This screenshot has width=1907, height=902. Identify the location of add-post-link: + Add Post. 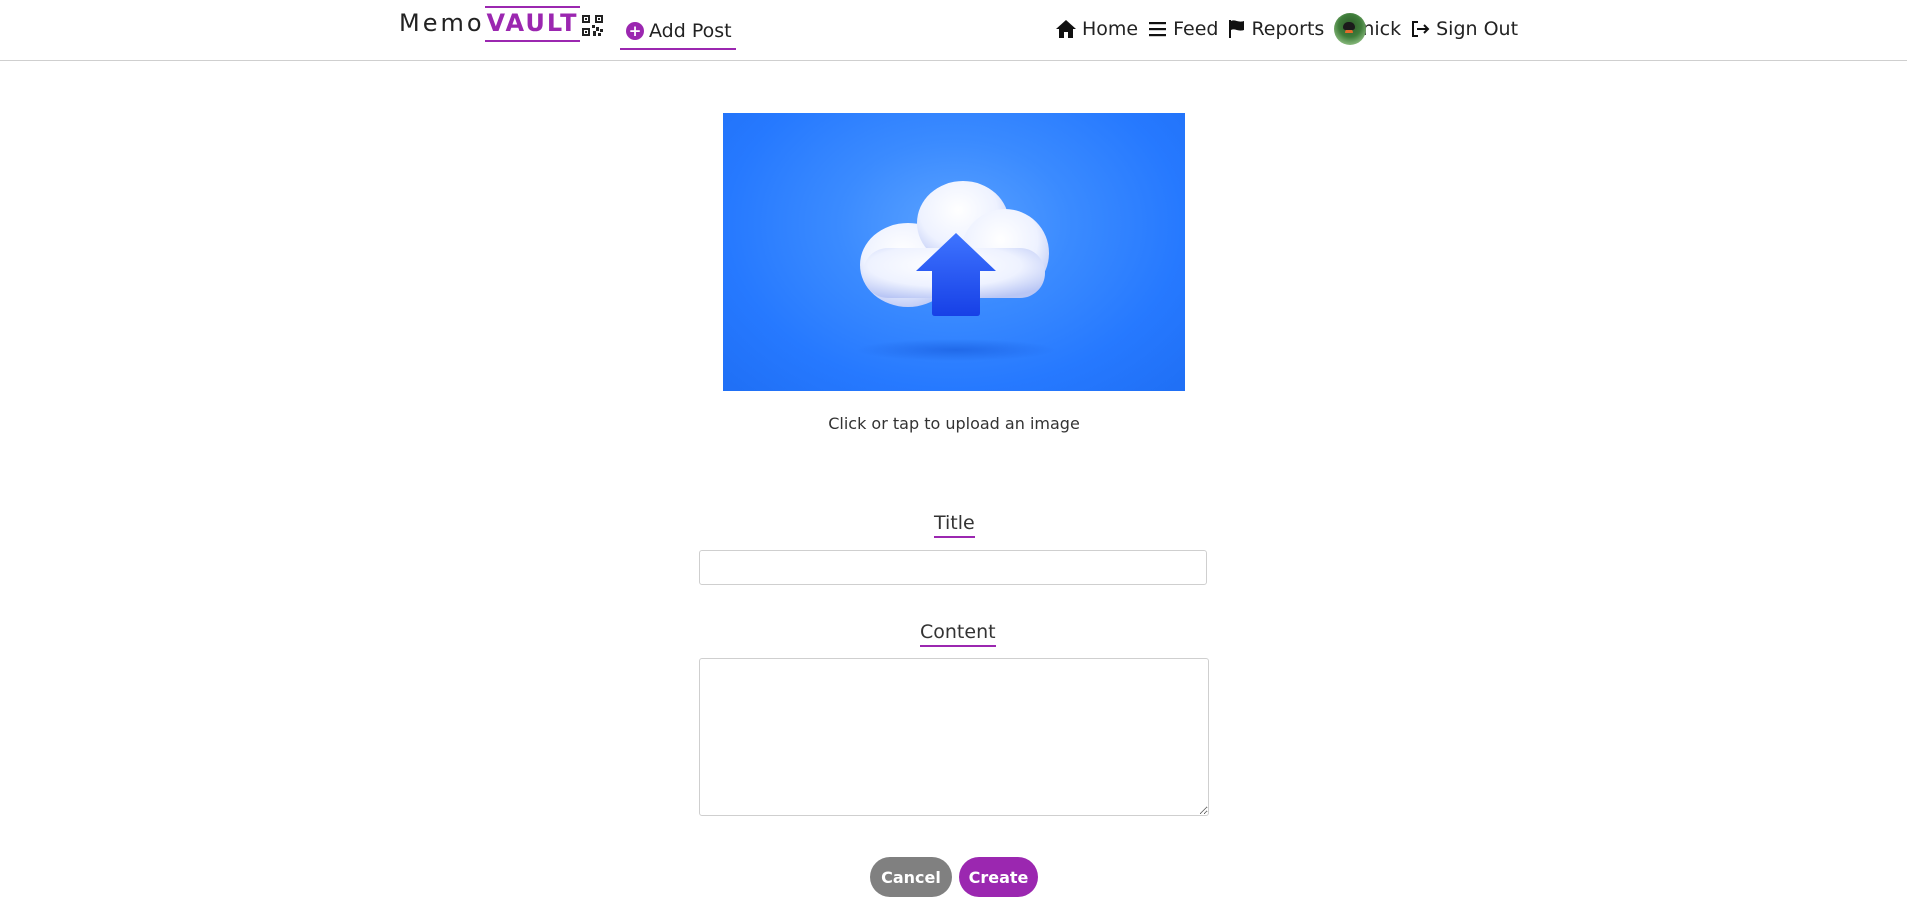
(678, 32).